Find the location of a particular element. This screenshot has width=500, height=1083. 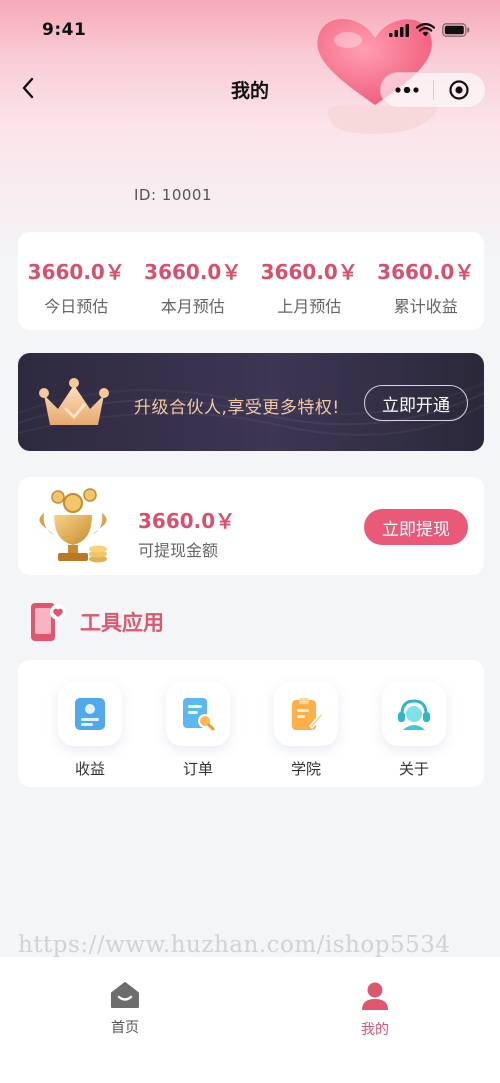

earnings-icon is located at coordinates (90, 714).